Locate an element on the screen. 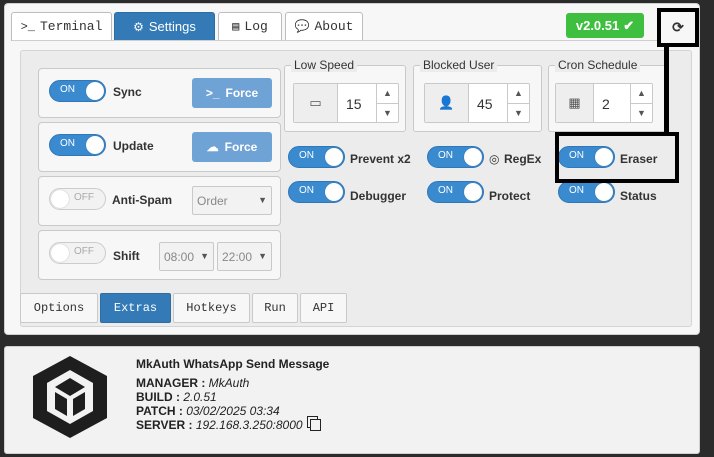 The height and width of the screenshot is (457, 714). manager-value: MkAuth is located at coordinates (229, 383).